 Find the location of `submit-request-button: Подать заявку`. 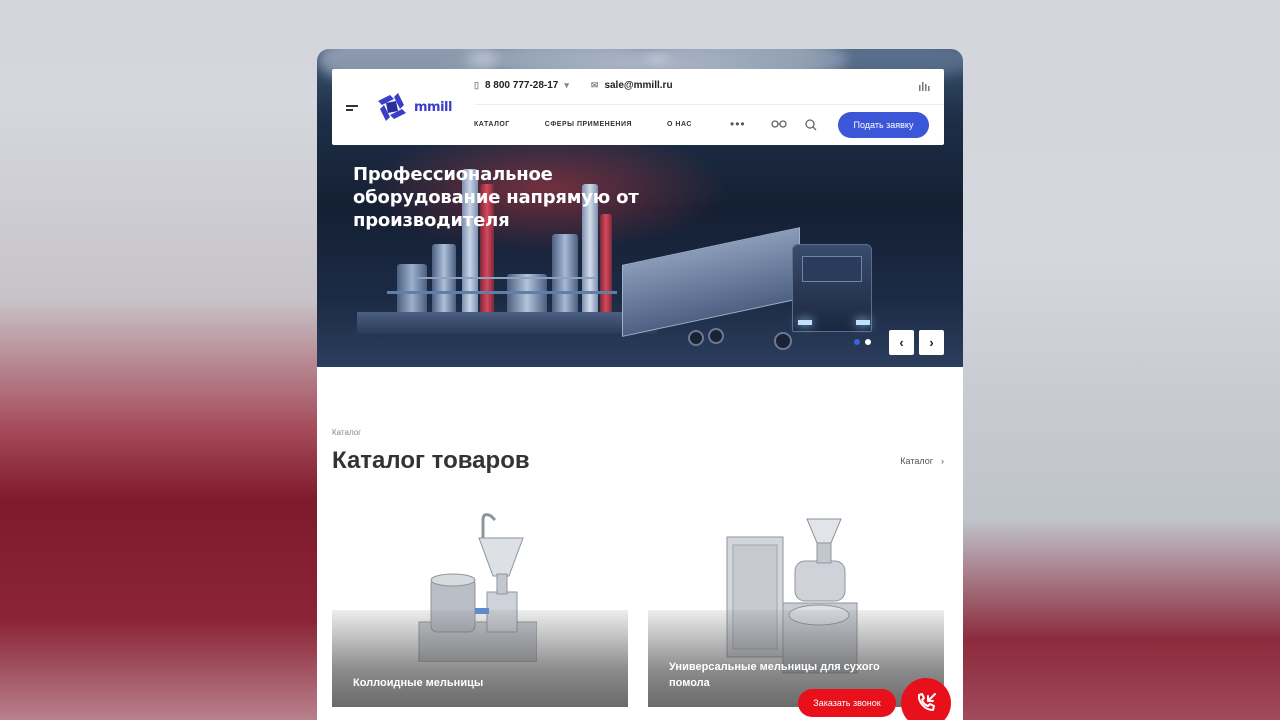

submit-request-button: Подать заявку is located at coordinates (883, 125).